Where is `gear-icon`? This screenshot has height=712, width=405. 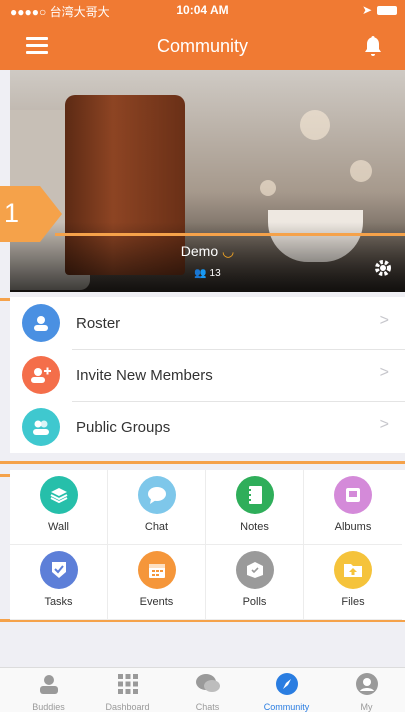 gear-icon is located at coordinates (383, 268).